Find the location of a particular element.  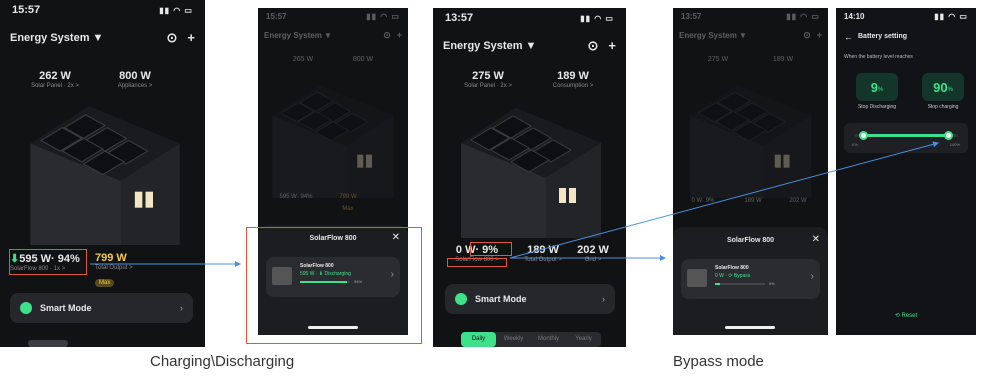

slider-max-label: 100% is located at coordinates (954, 144).